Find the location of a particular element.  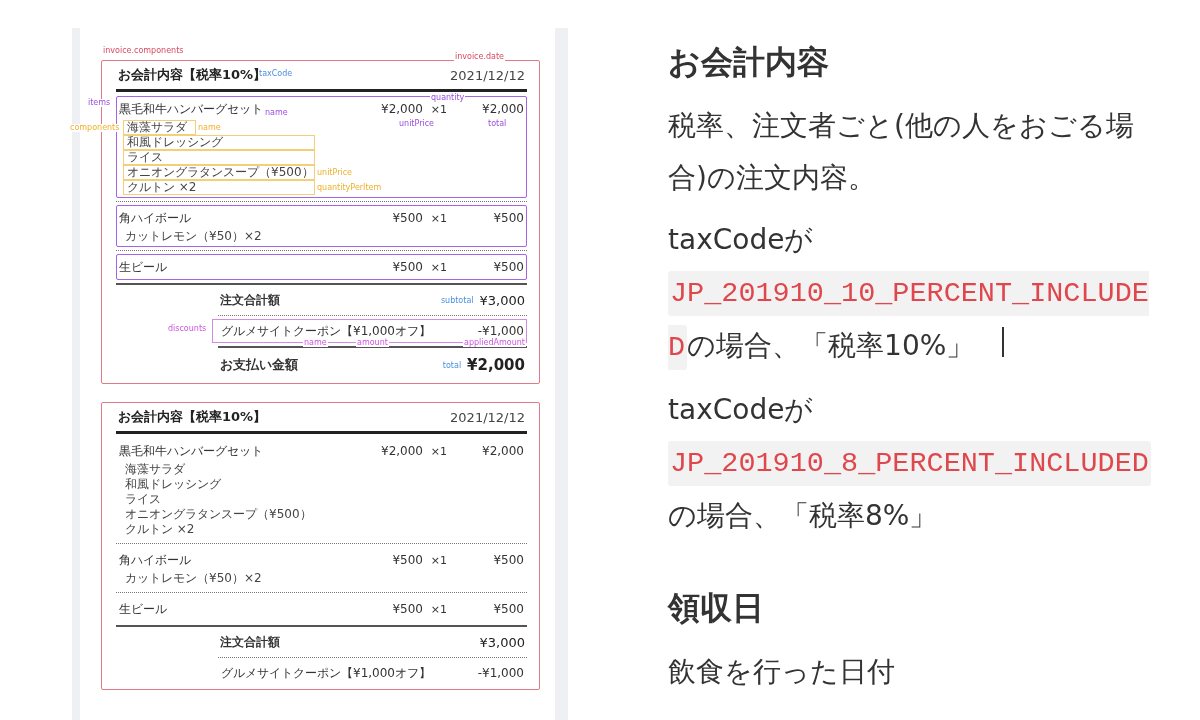

text-cursor-icon is located at coordinates (1003, 342).